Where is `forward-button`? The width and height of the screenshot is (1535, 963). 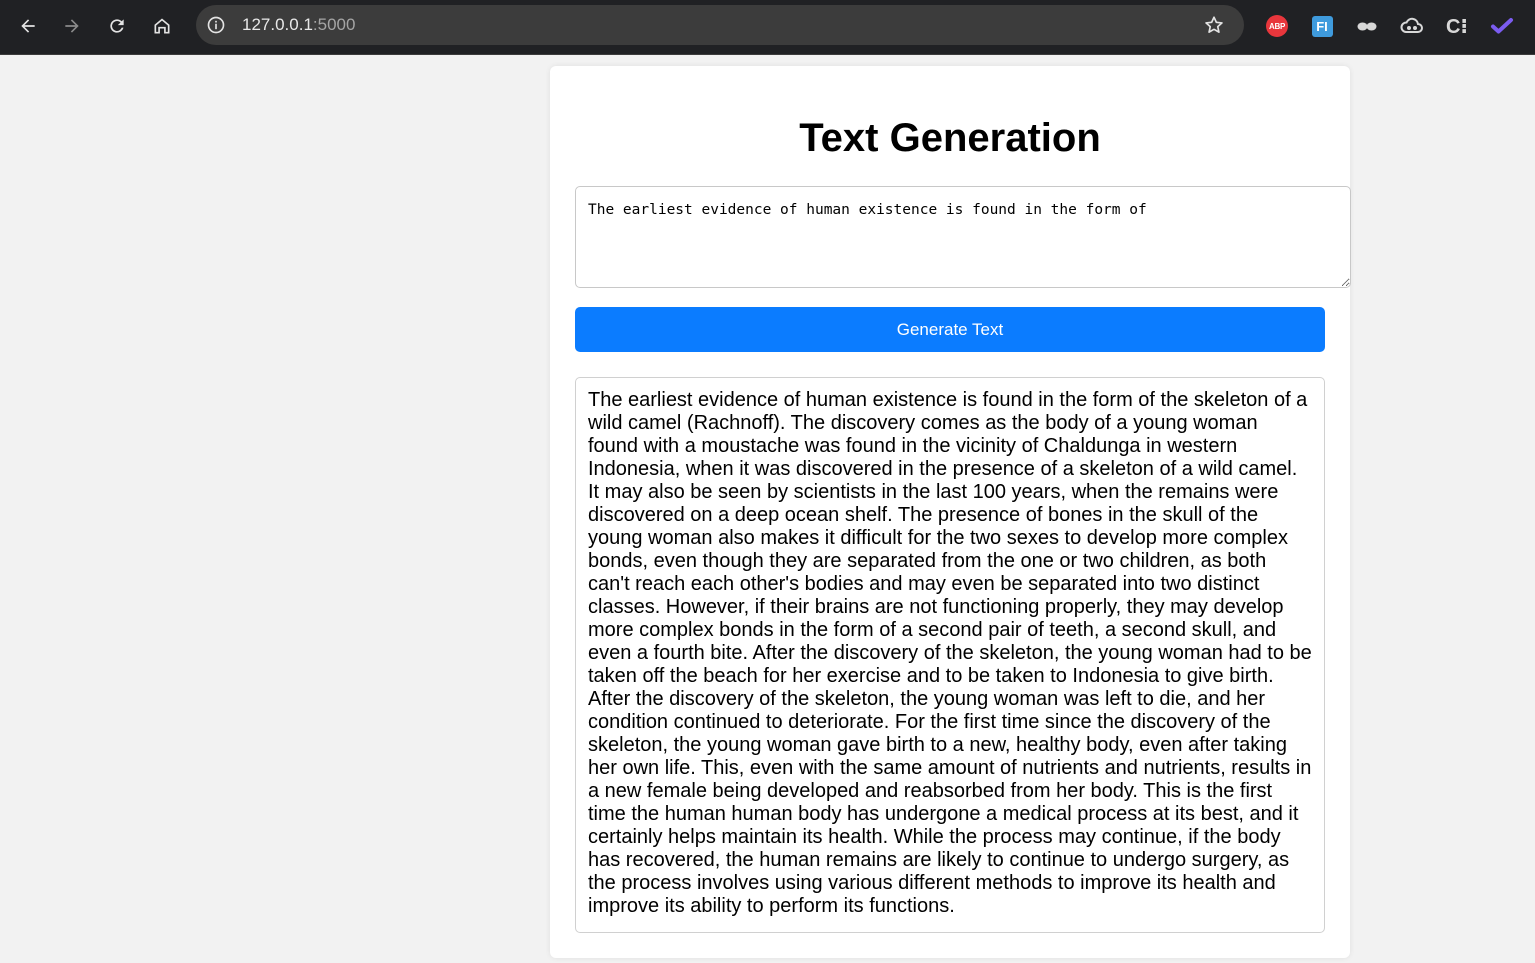
forward-button is located at coordinates (72, 26).